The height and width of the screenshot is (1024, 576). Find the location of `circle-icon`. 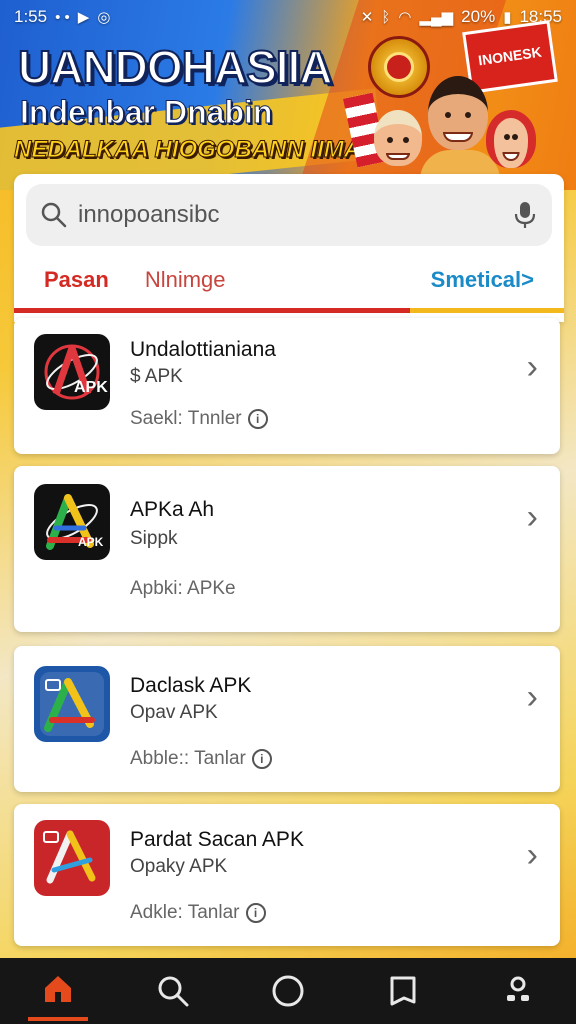

circle-icon is located at coordinates (288, 991).